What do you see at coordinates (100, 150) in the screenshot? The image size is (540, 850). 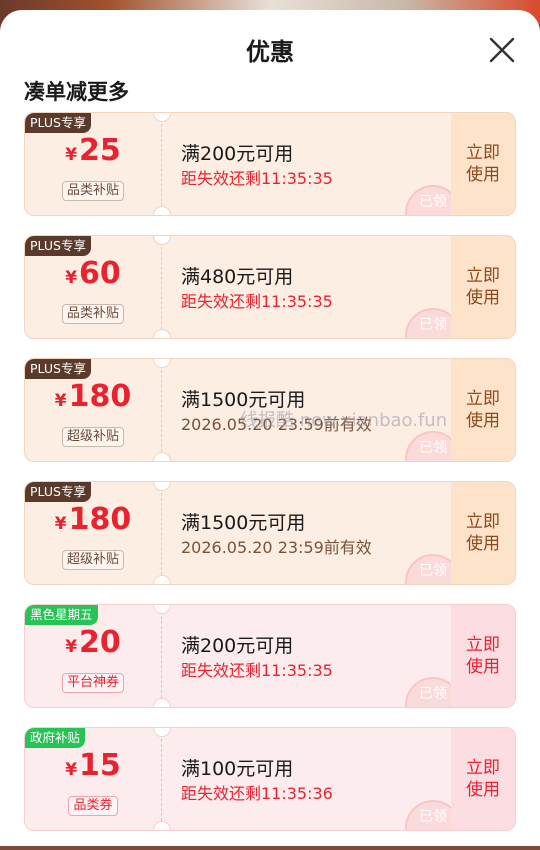 I see `amount-value: 25` at bounding box center [100, 150].